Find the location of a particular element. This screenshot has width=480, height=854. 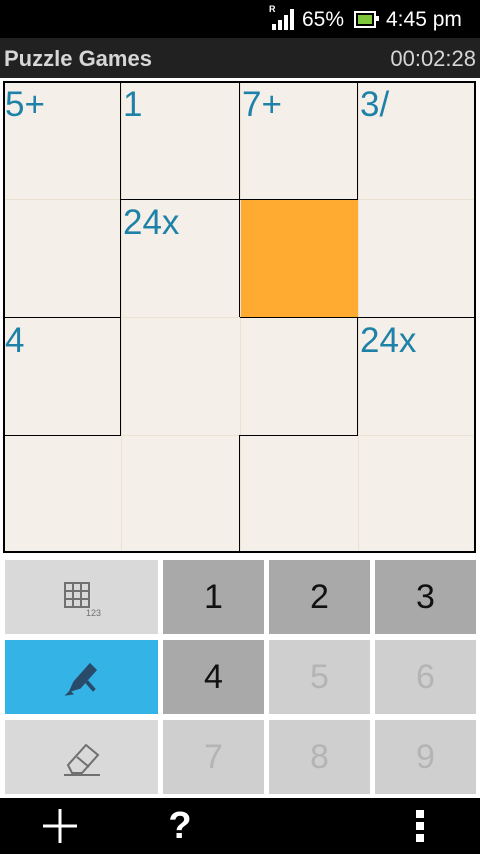

new-game-button is located at coordinates (60, 826).